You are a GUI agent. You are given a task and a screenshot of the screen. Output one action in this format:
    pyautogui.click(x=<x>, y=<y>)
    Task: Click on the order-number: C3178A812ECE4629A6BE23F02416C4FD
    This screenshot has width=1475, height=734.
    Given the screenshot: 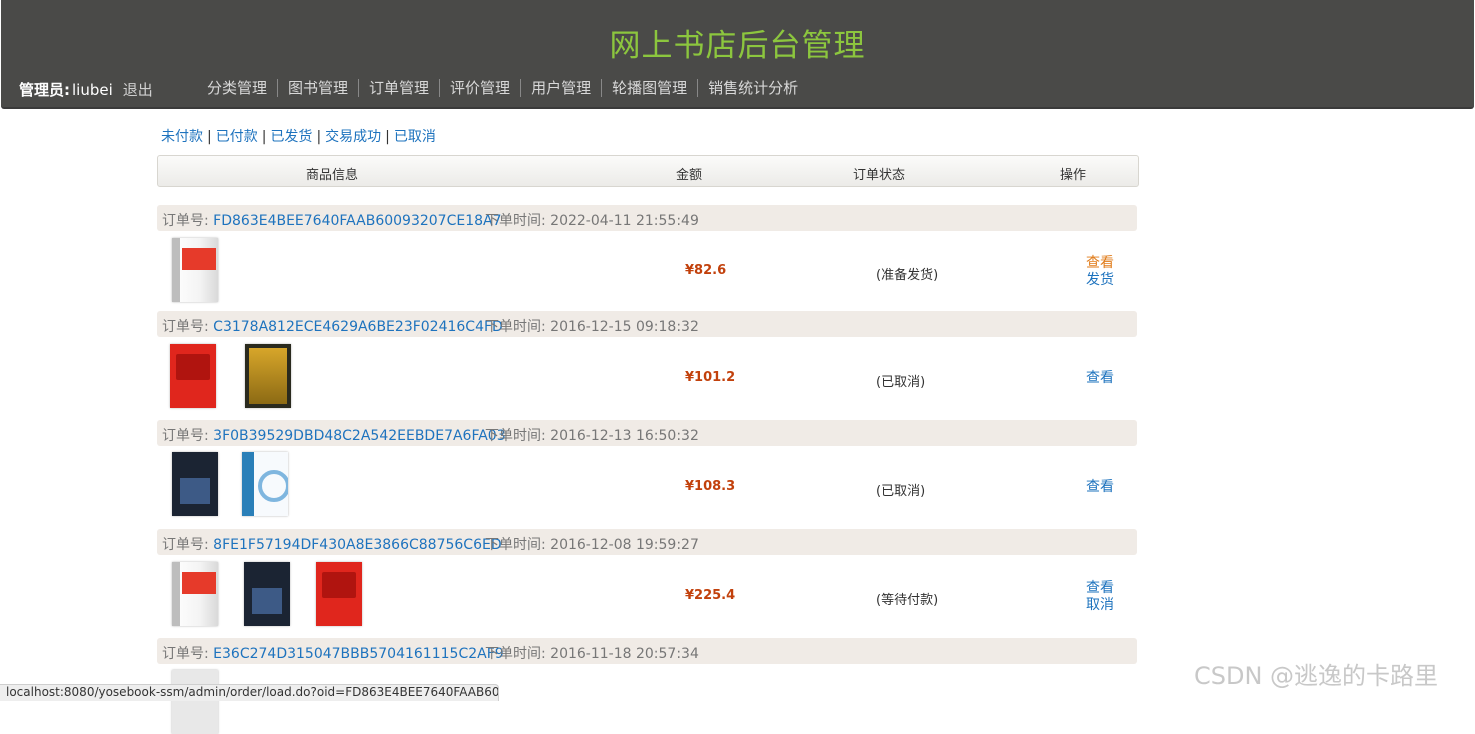 What is the action you would take?
    pyautogui.click(x=358, y=327)
    